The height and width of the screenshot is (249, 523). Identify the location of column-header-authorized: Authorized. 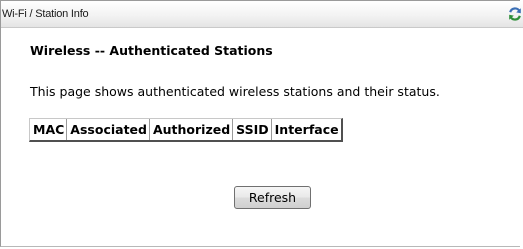
(190, 129).